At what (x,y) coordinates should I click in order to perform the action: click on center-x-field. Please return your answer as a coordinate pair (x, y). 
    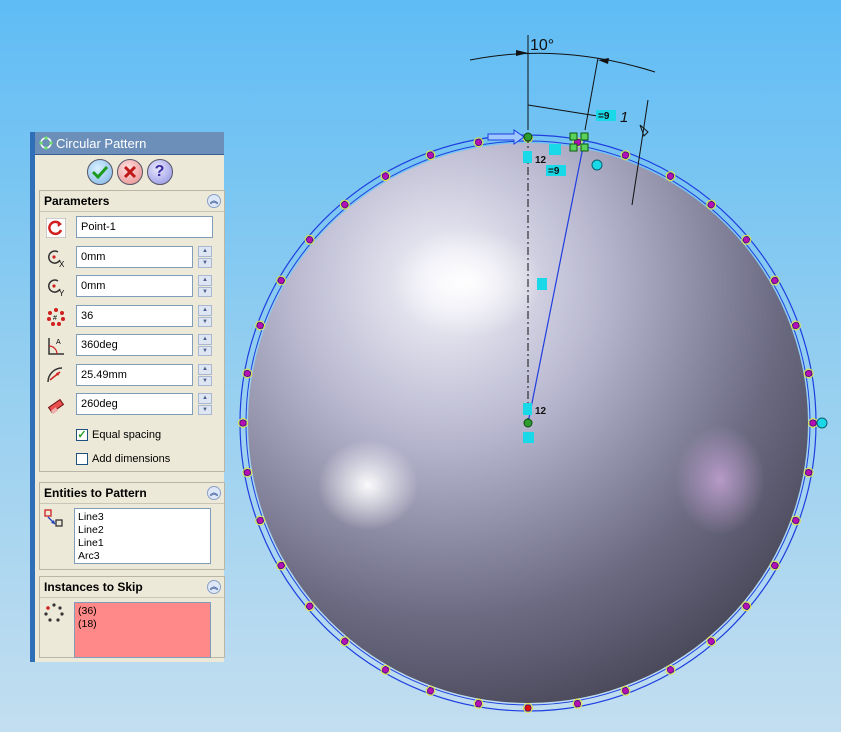
    Looking at the image, I should click on (134, 257).